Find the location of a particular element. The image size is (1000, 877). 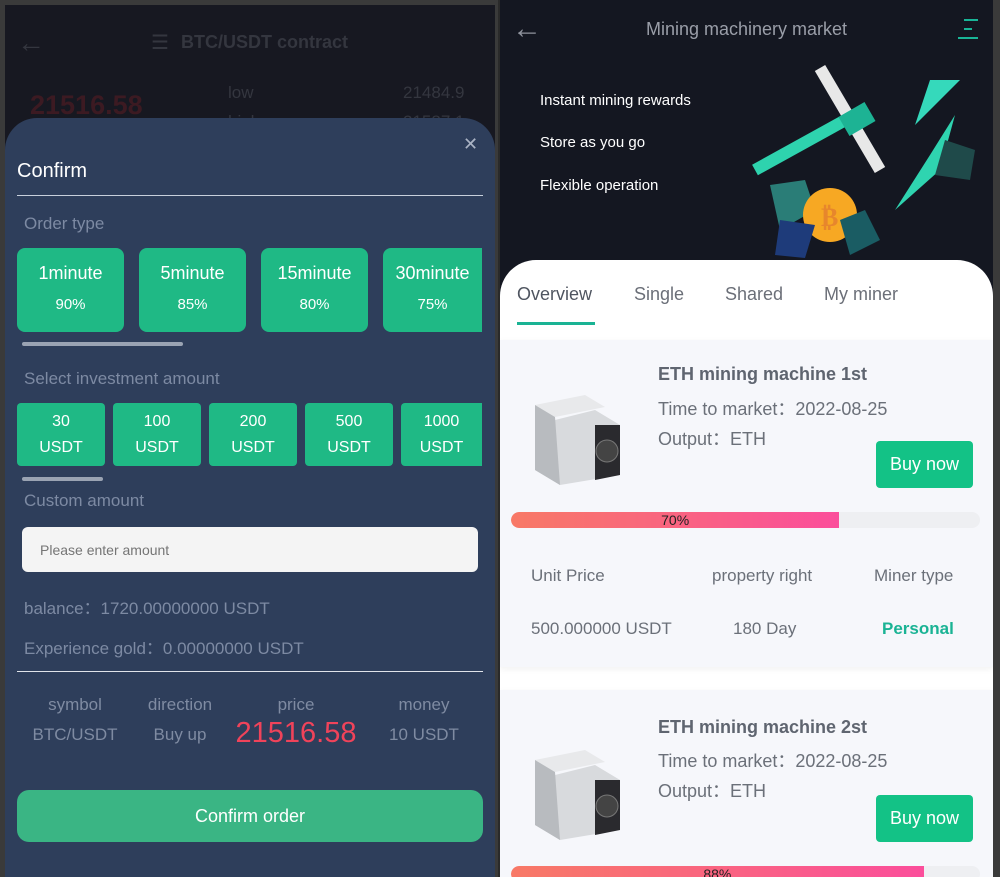

order-type-label: 15minute is located at coordinates (314, 273).